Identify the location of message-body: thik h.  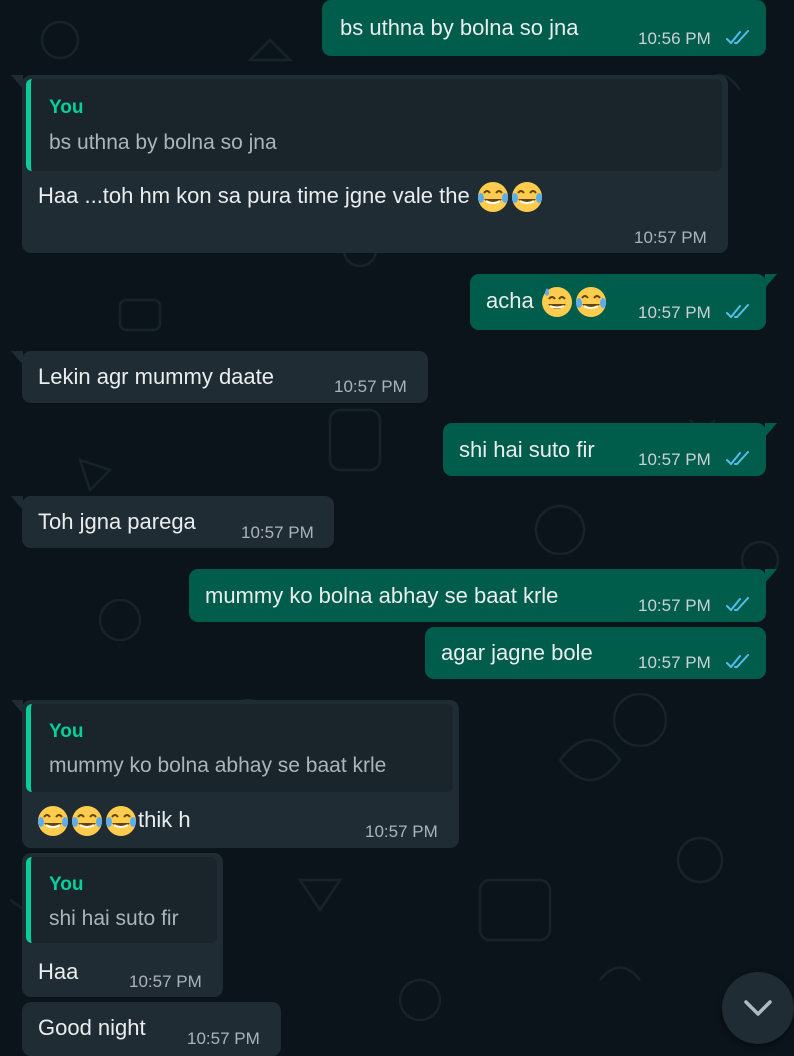
(164, 819).